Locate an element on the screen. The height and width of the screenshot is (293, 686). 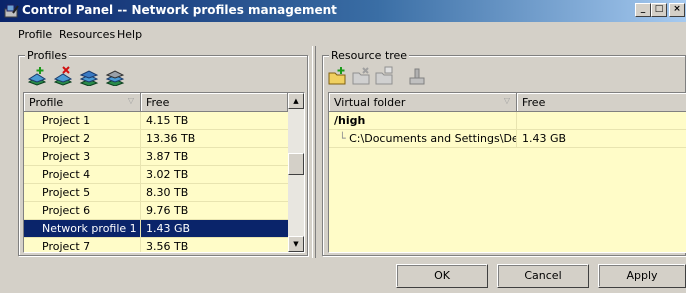
profile-name-cell: Project 4 is located at coordinates (82, 175).